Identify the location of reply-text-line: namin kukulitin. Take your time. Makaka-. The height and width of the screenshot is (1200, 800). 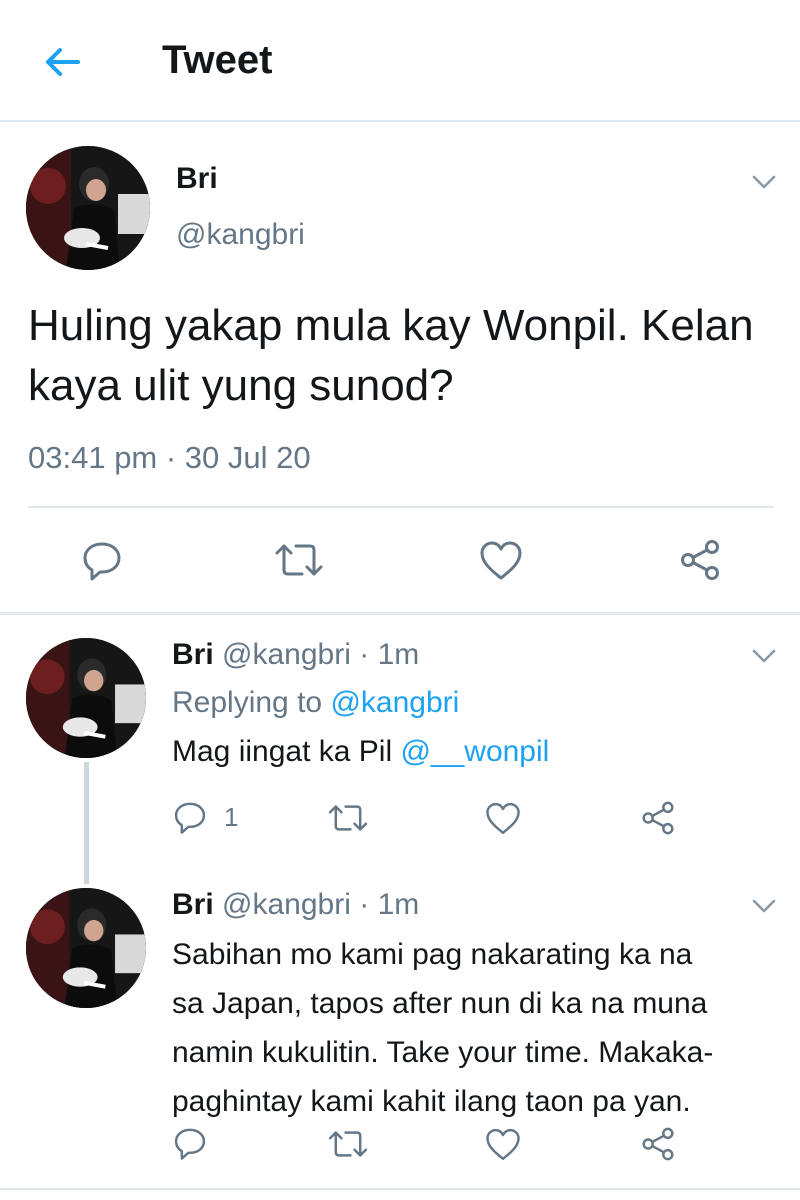
(443, 1052).